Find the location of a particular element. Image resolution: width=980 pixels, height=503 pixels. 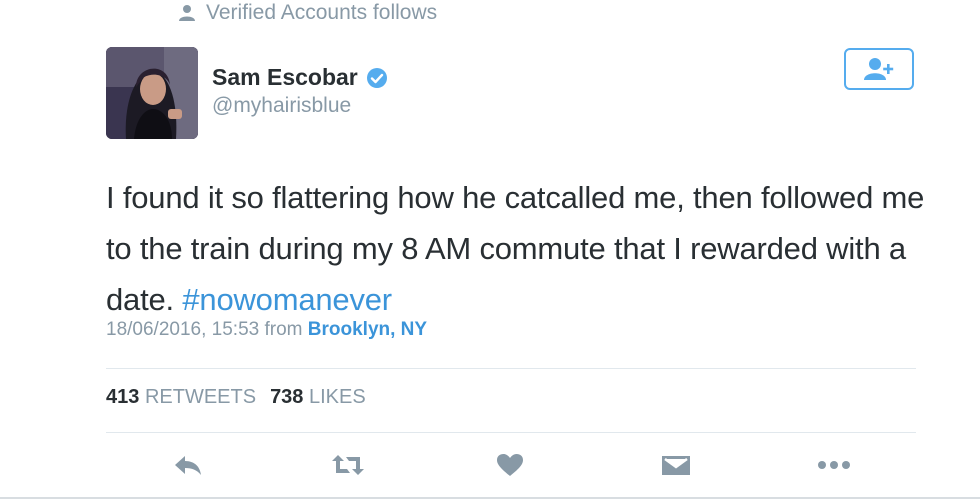

add-user-icon is located at coordinates (879, 69).